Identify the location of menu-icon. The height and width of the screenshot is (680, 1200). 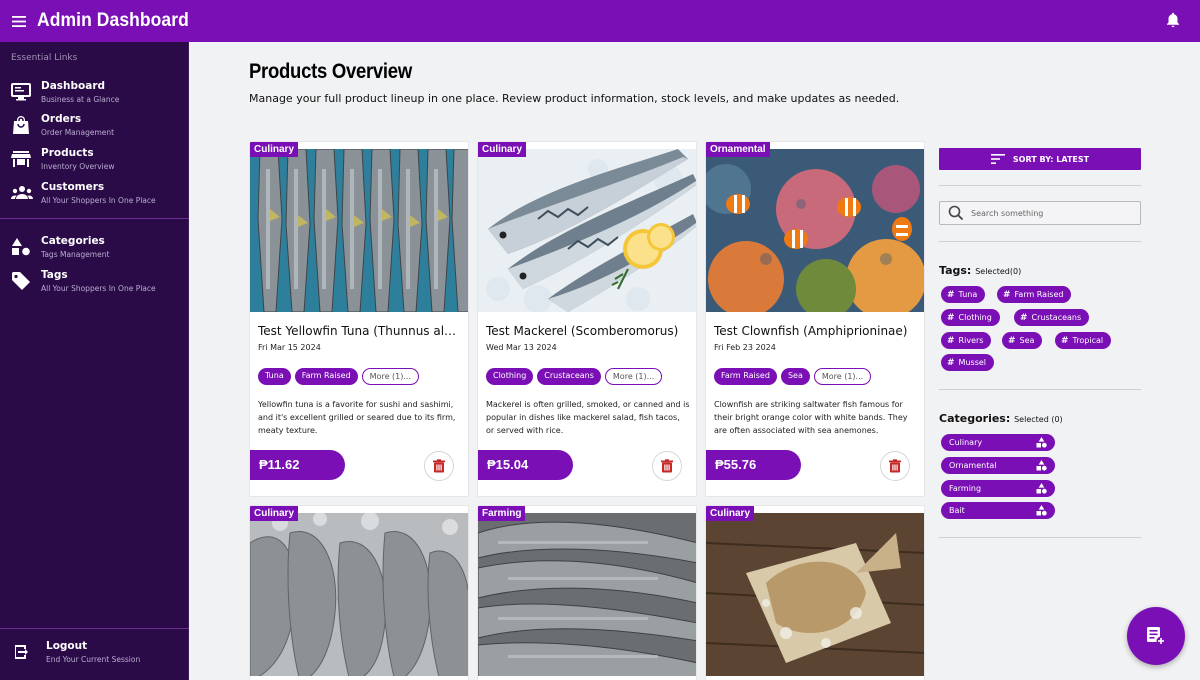
(19, 21).